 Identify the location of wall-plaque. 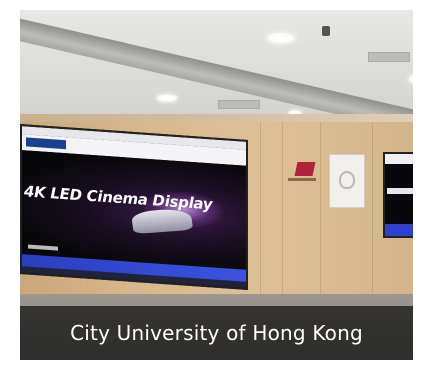
(347, 181).